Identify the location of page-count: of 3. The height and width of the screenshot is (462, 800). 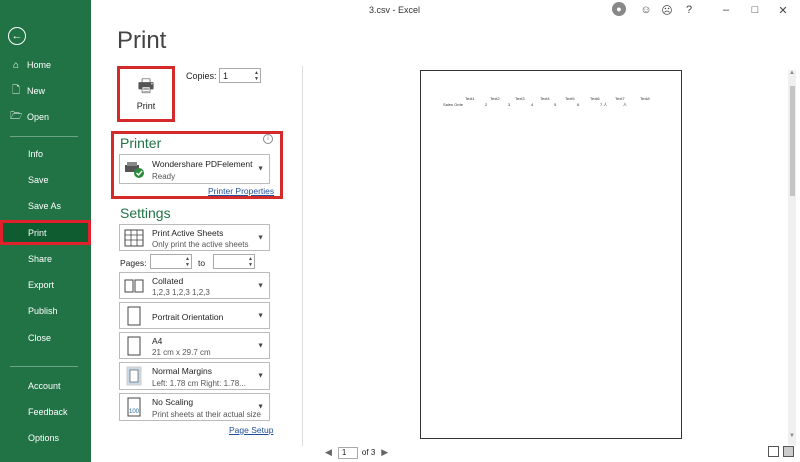
(368, 452).